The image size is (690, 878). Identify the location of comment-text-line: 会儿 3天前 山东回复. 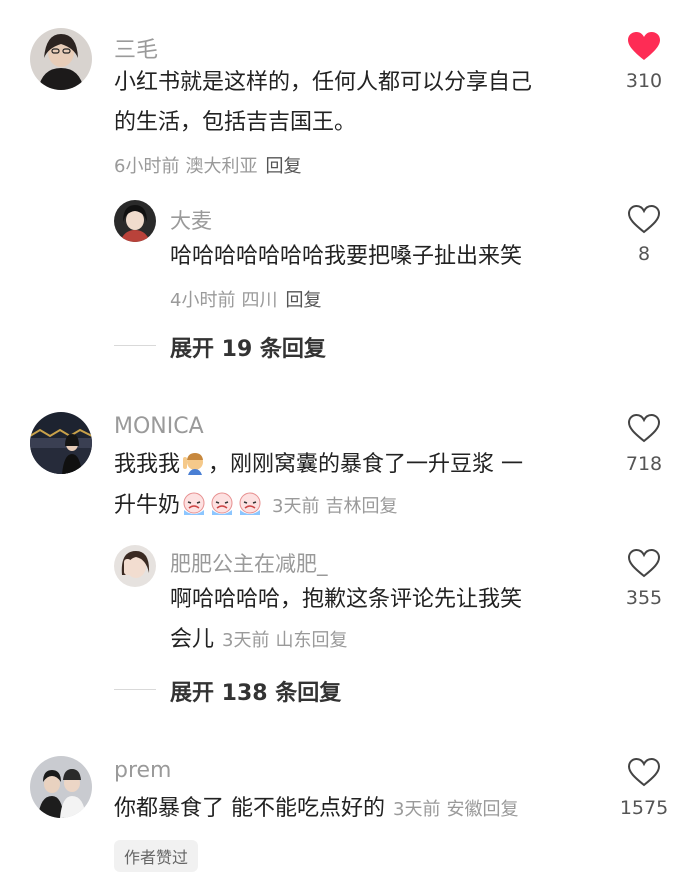
(258, 640).